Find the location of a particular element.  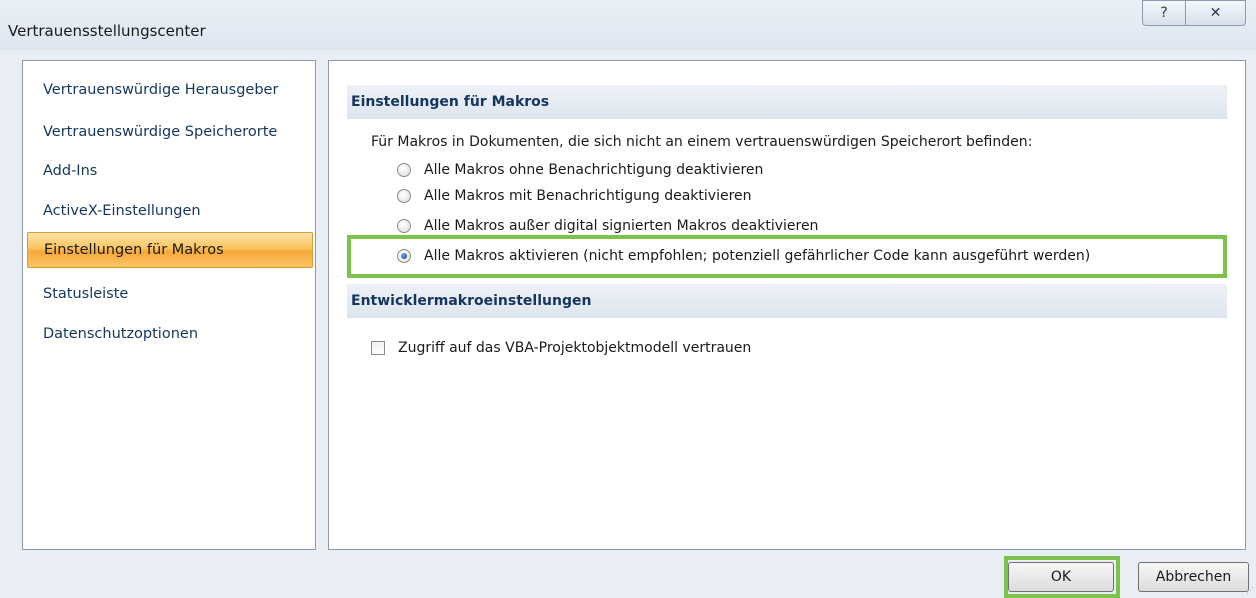

sidebar-item-status-bar: Statusleiste is located at coordinates (170, 294).